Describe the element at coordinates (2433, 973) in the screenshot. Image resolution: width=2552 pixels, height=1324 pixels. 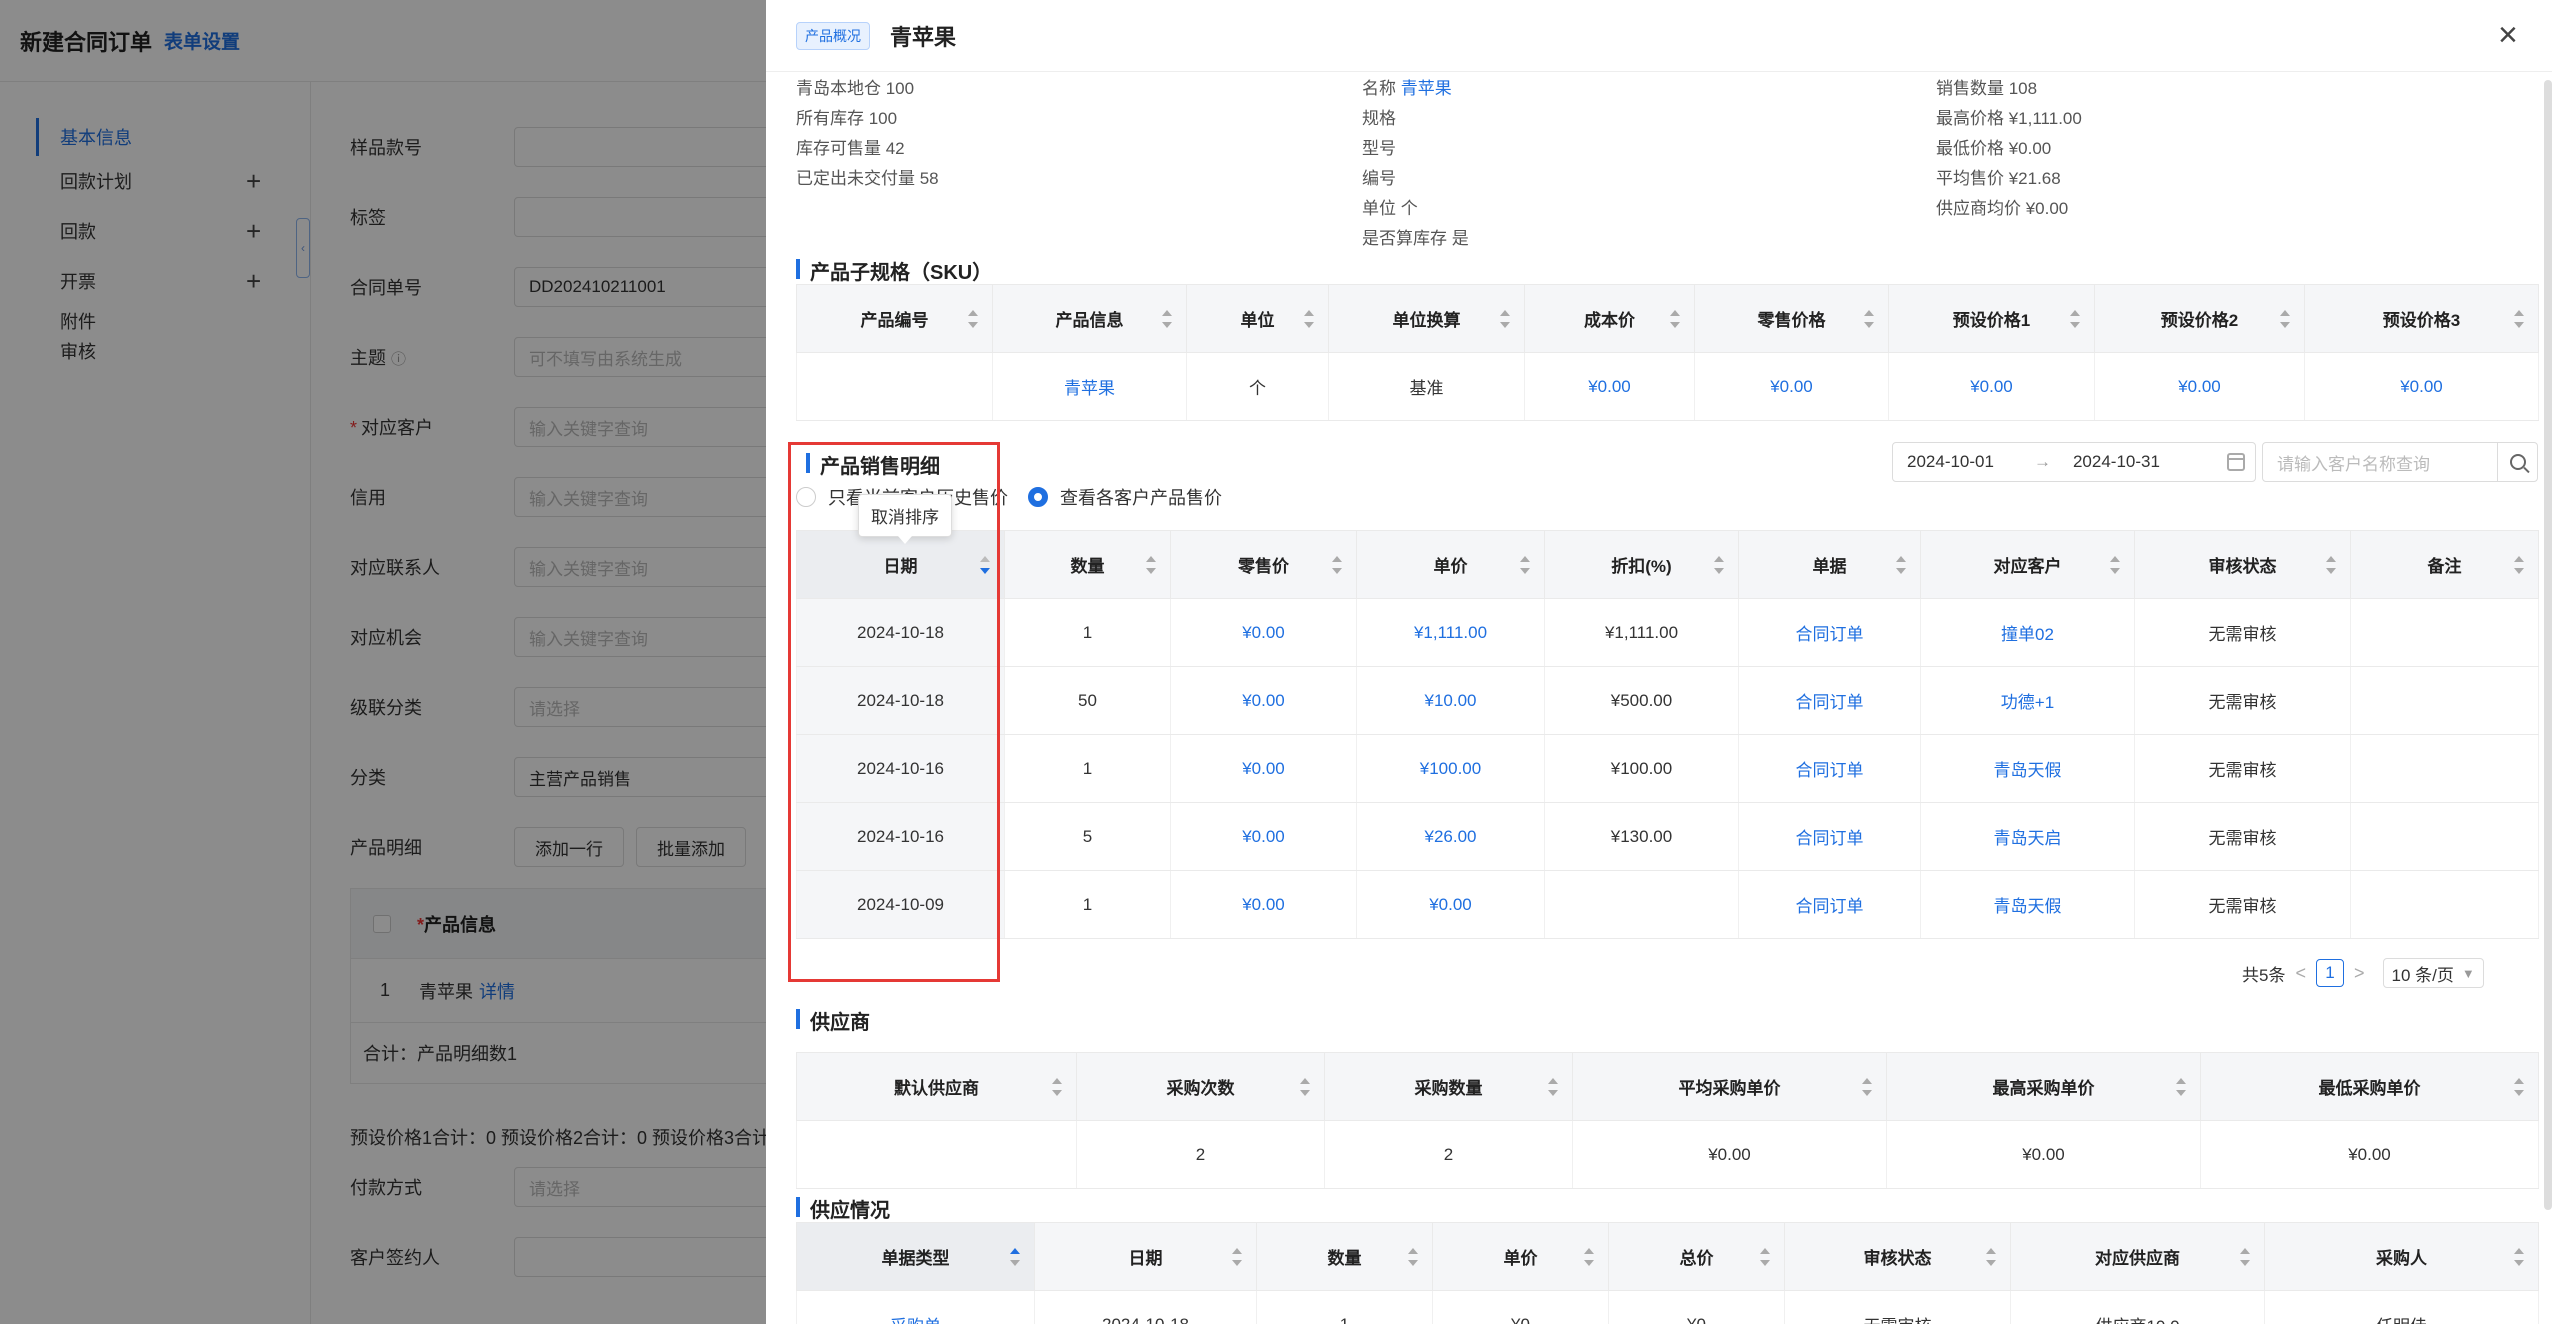
I see `page-size-select: 10 条/页 ▼` at that location.